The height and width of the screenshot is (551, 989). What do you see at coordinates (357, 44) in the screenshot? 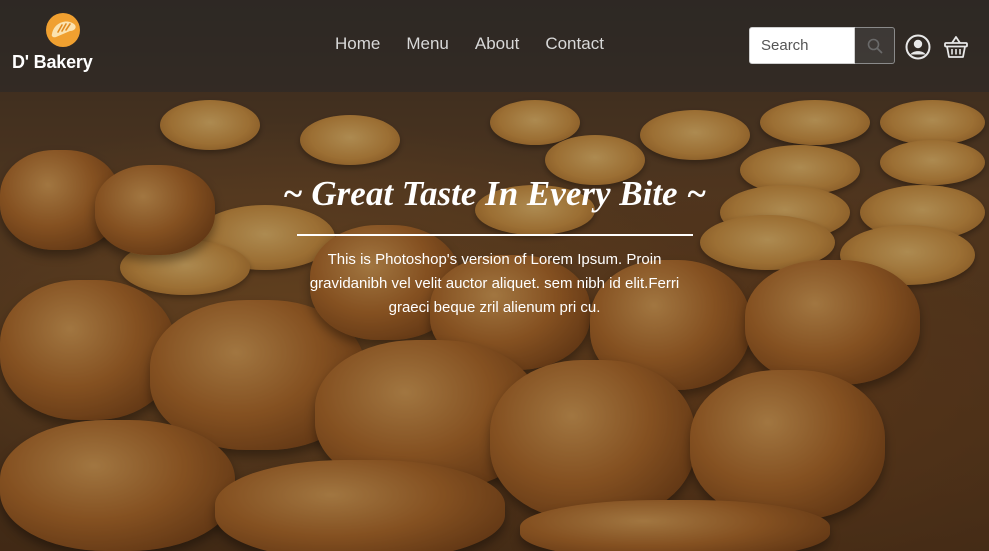
I see `nav-item-home: Home` at bounding box center [357, 44].